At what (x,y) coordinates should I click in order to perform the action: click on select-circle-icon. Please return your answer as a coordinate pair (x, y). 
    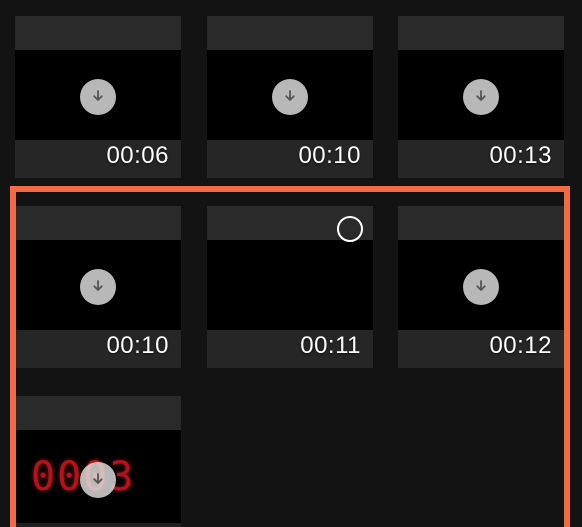
    Looking at the image, I should click on (350, 229).